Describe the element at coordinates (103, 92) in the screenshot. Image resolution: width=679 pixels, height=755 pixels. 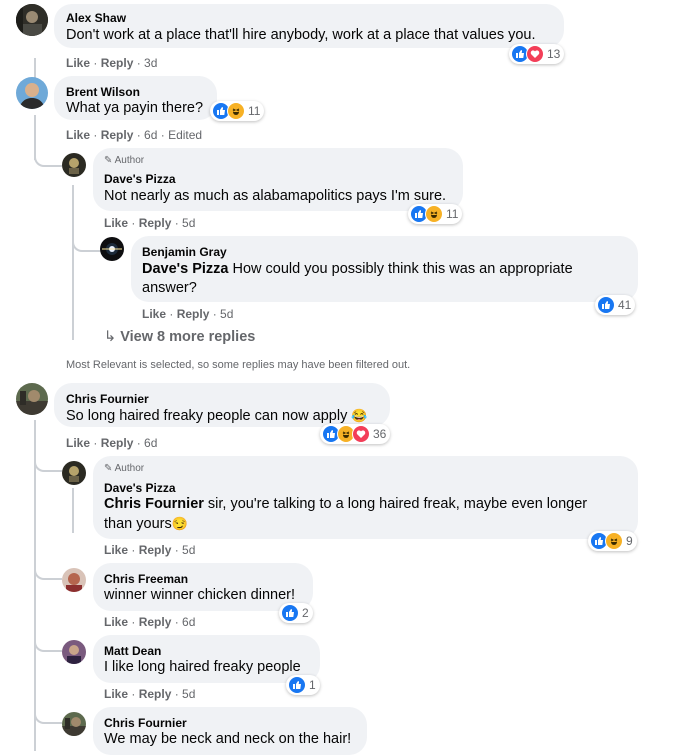
I see `commenter-name: Brent Wilson` at that location.